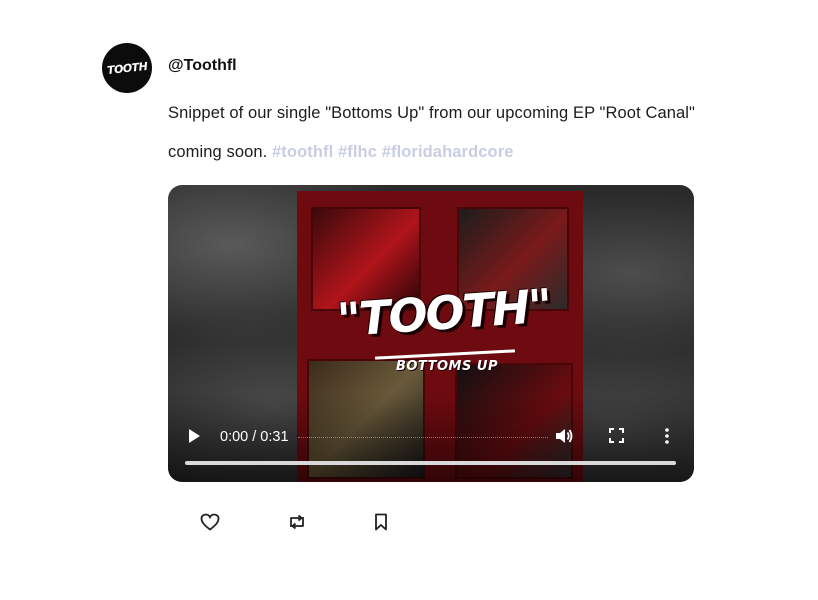 The width and height of the screenshot is (818, 600). I want to click on video-time: 0:00 / 0:31, so click(254, 437).